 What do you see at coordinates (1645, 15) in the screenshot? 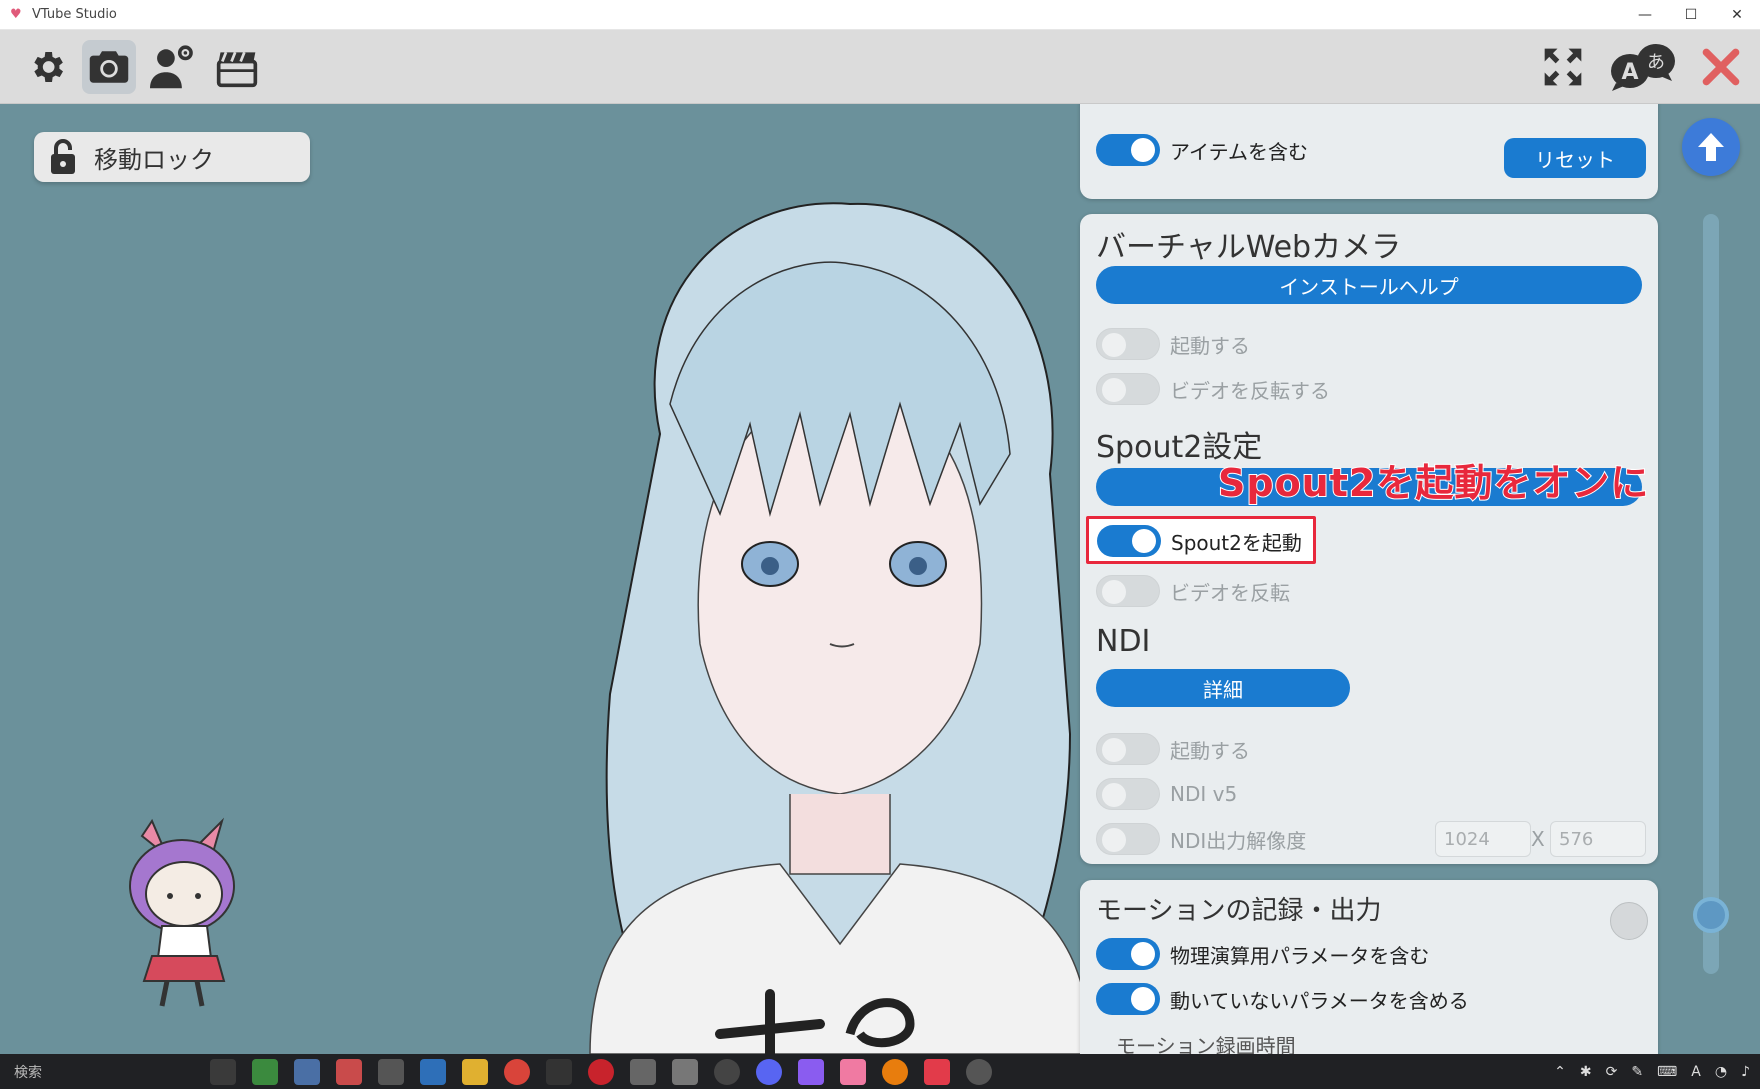
I see `minimize-button: —` at bounding box center [1645, 15].